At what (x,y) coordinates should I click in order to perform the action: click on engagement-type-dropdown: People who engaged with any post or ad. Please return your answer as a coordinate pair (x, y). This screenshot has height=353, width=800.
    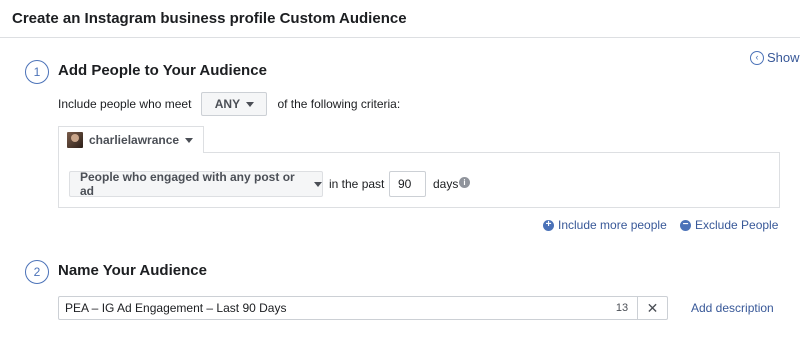
    Looking at the image, I should click on (196, 184).